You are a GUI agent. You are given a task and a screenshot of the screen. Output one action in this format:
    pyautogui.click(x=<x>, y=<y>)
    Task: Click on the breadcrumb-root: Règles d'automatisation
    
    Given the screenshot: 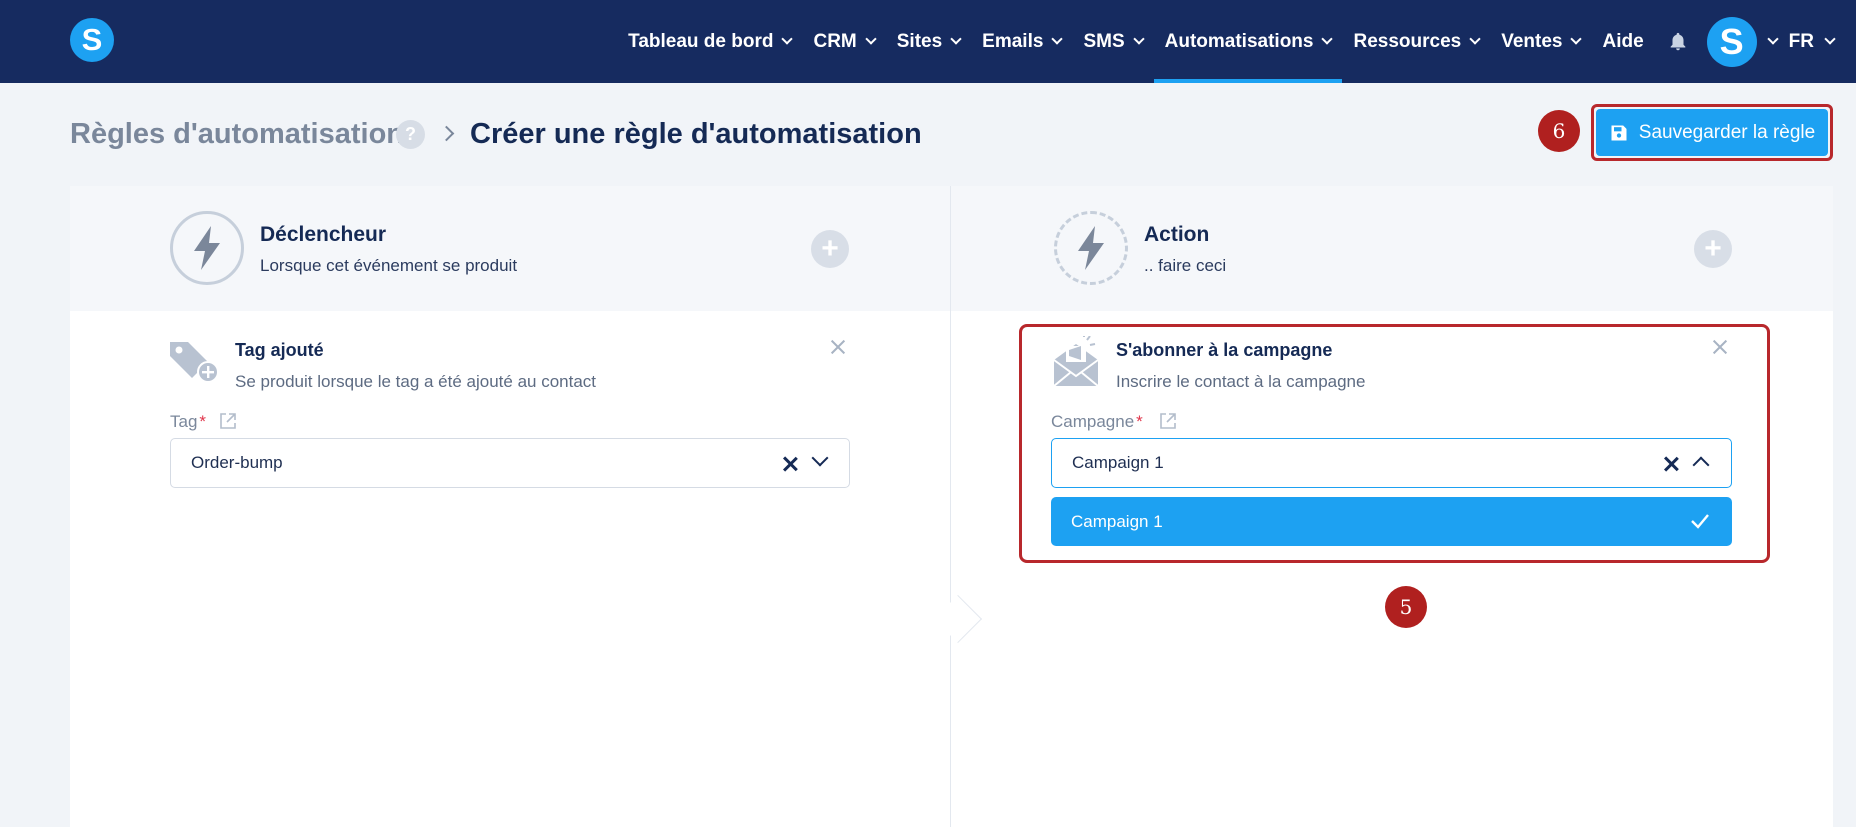 What is the action you would take?
    pyautogui.click(x=237, y=134)
    